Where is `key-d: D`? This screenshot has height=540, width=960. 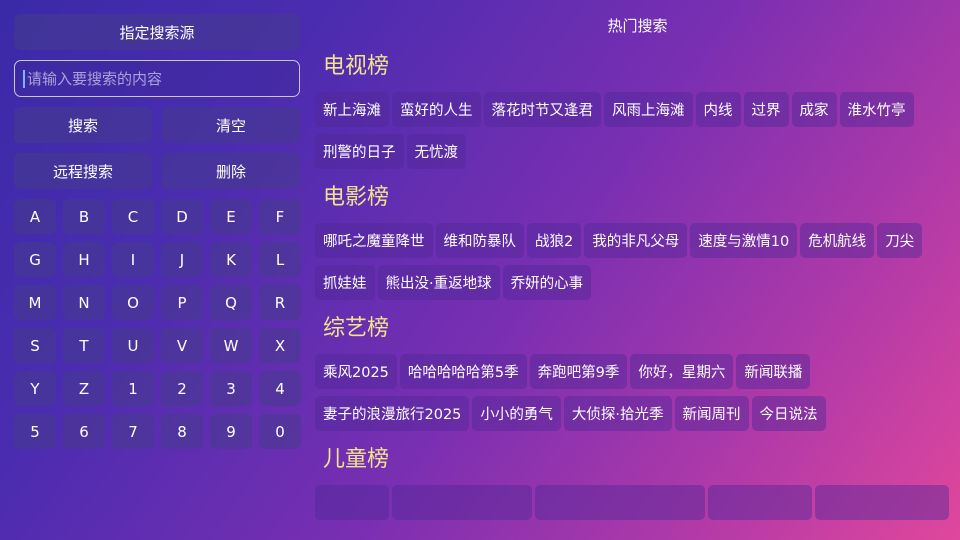 key-d: D is located at coordinates (182, 216).